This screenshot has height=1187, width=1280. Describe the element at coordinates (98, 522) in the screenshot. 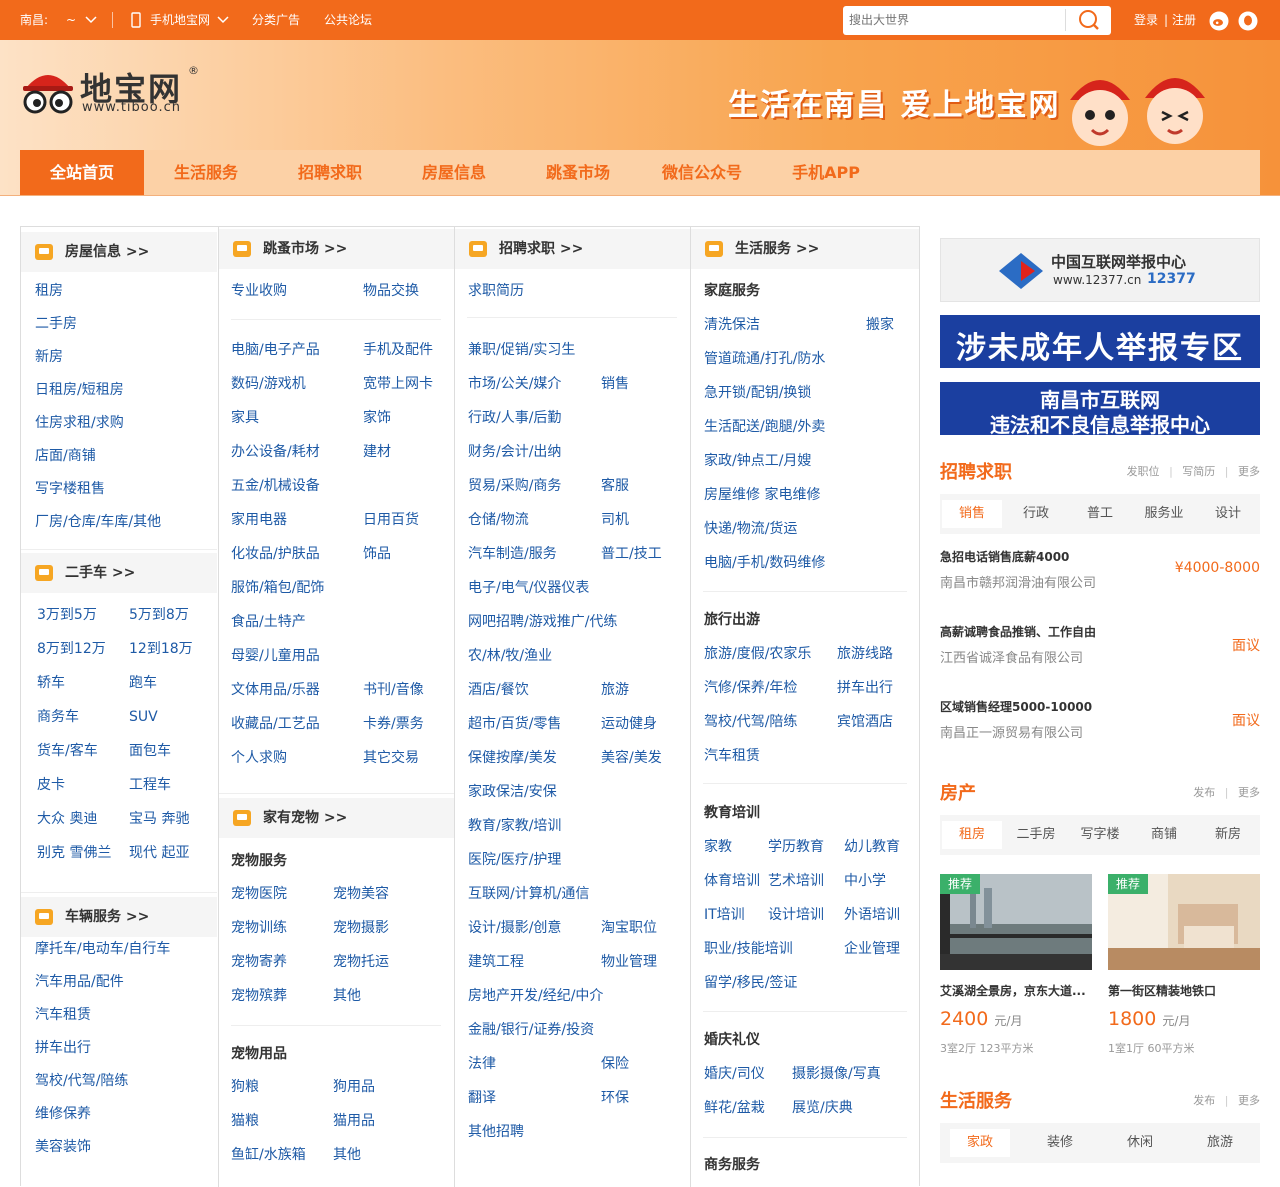

I see `house-cat-link: 厂房/仓库/车库/其他` at that location.